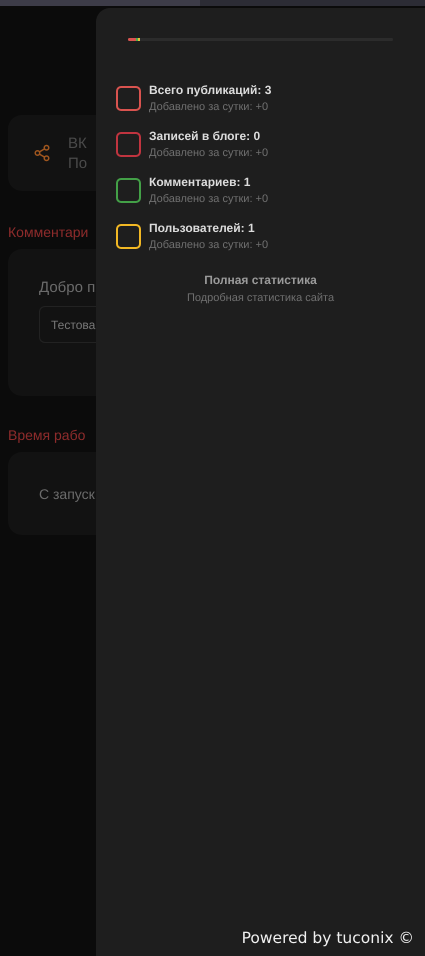  Describe the element at coordinates (78, 163) in the screenshot. I see `social-subtitle: По` at that location.